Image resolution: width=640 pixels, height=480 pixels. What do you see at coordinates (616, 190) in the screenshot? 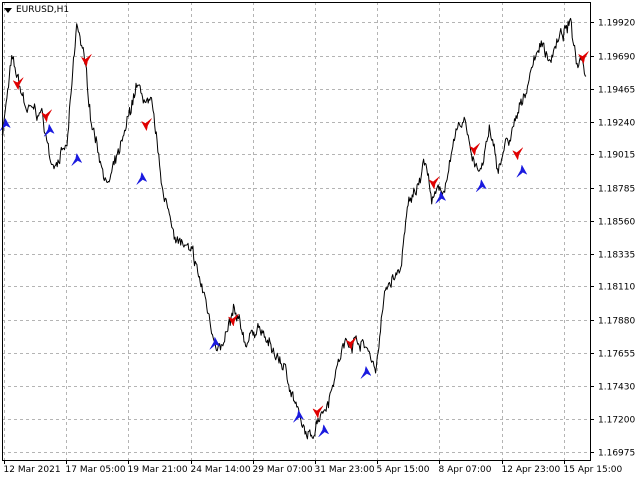
I see `price-tick-label: 1.18785` at bounding box center [616, 190].